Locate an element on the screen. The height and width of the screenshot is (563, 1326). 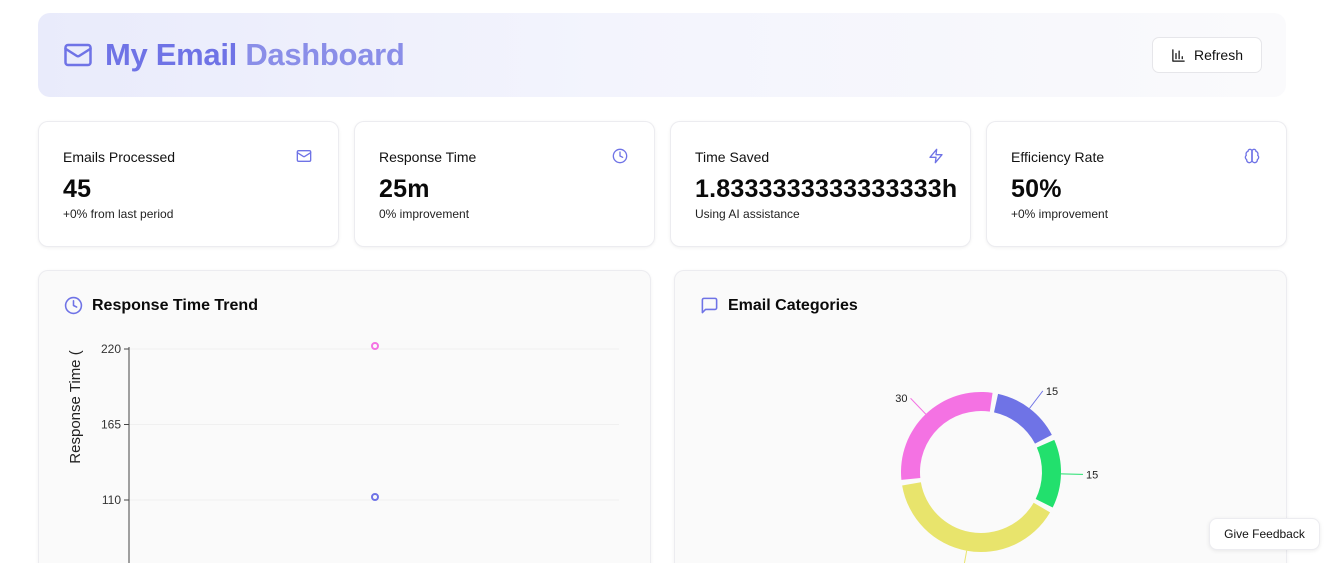
stat-value: 25m is located at coordinates (404, 189).